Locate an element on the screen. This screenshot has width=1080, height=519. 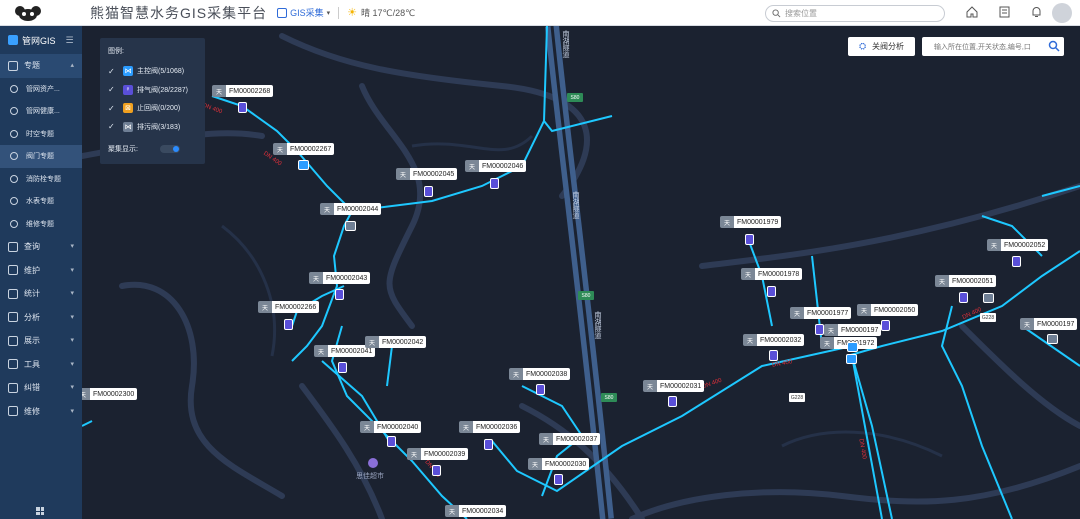
valve-label: 天 FM00002050 is located at coordinates (888, 310).